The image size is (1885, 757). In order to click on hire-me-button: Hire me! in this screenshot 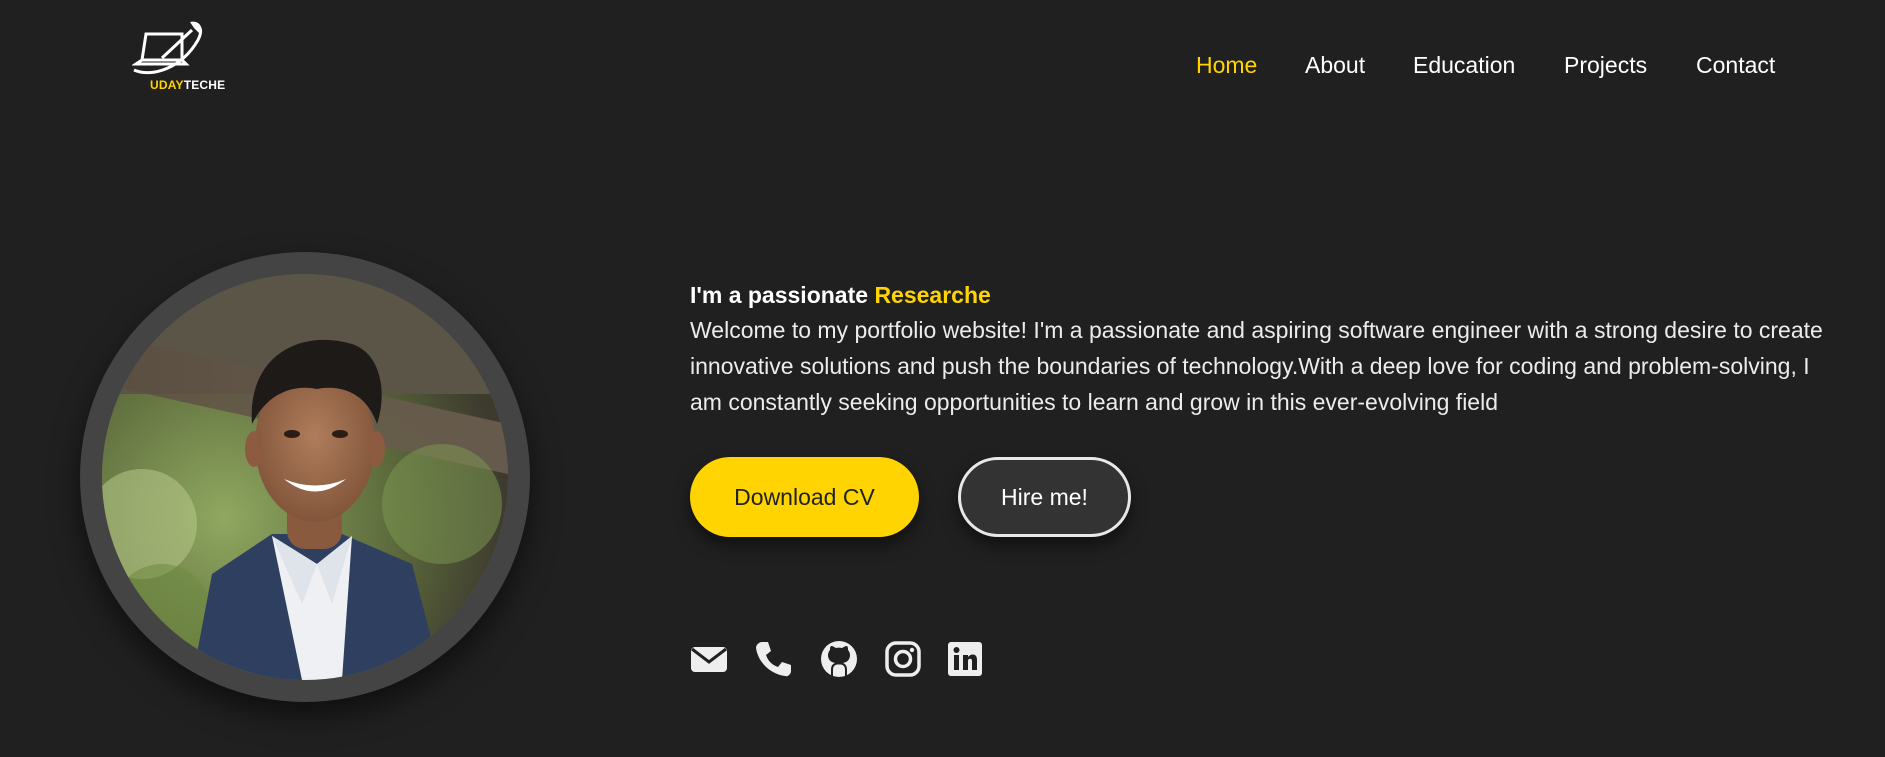, I will do `click(1044, 497)`.